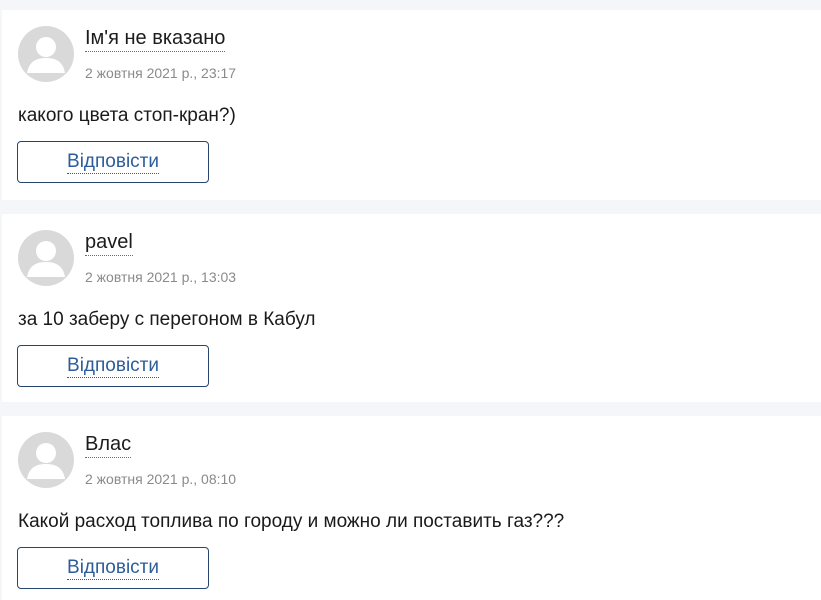 This screenshot has width=821, height=600. I want to click on comment-author: pavel, so click(109, 243).